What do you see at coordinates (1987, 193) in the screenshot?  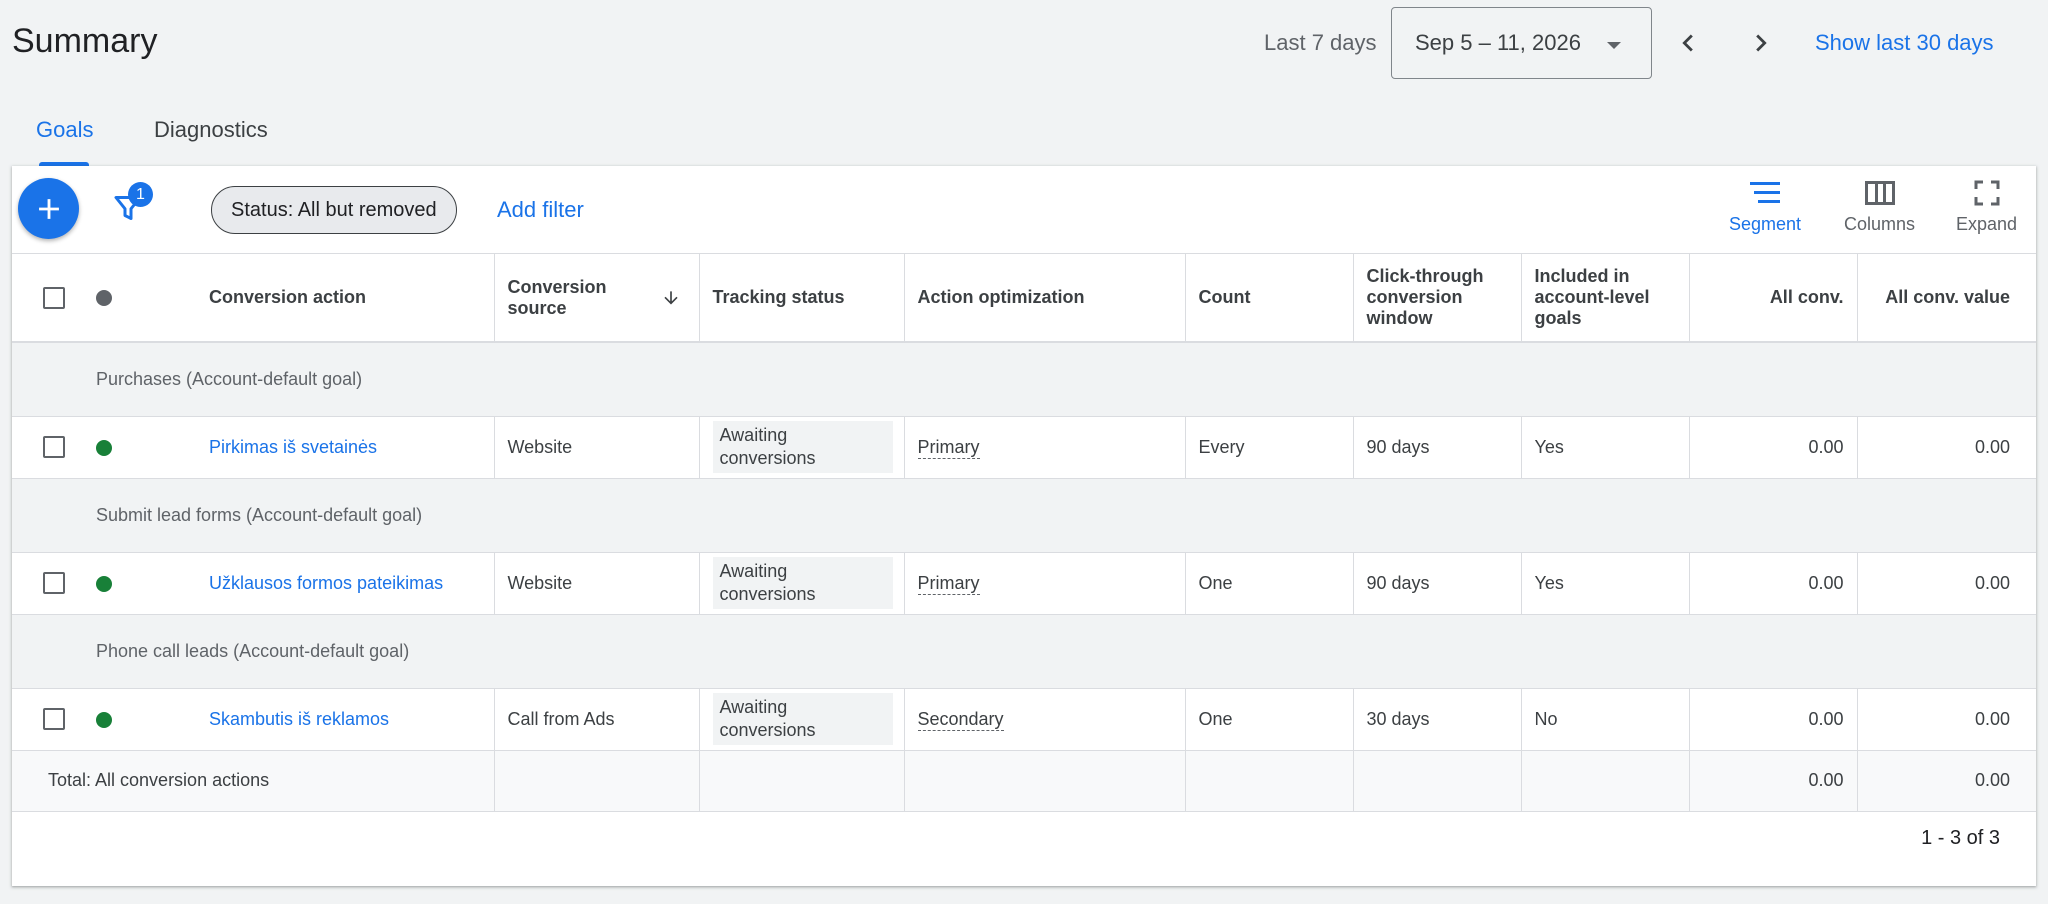 I see `expand-icon` at bounding box center [1987, 193].